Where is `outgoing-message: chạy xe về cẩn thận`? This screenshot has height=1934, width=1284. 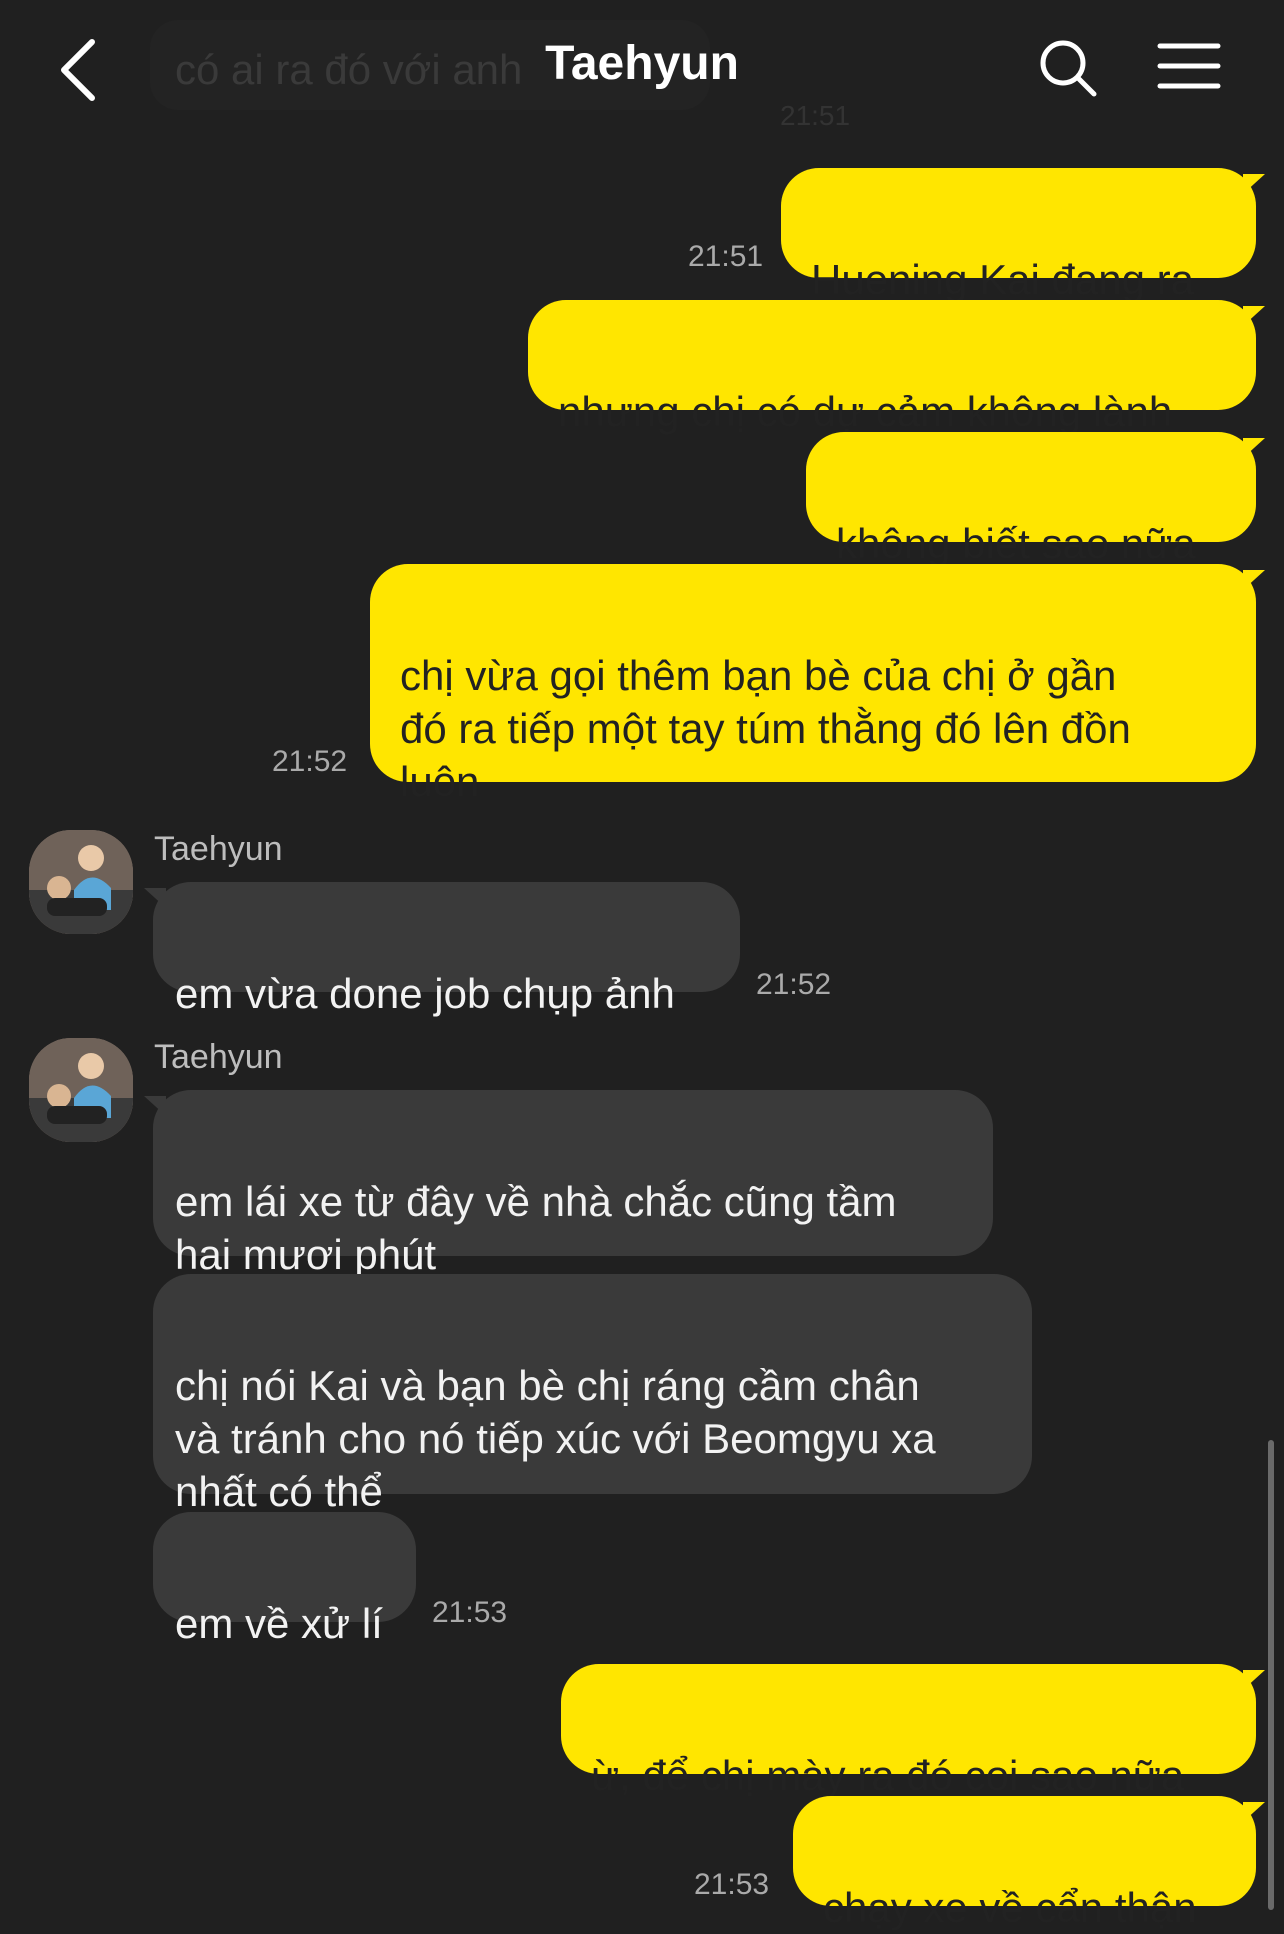 outgoing-message: chạy xe về cẩn thận is located at coordinates (1029, 1863).